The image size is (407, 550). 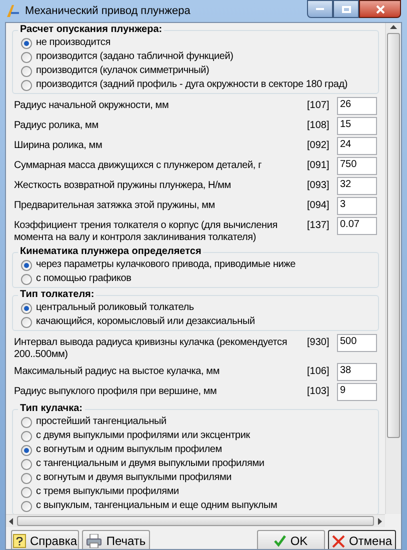 What do you see at coordinates (346, 9) in the screenshot?
I see `maximize-button` at bounding box center [346, 9].